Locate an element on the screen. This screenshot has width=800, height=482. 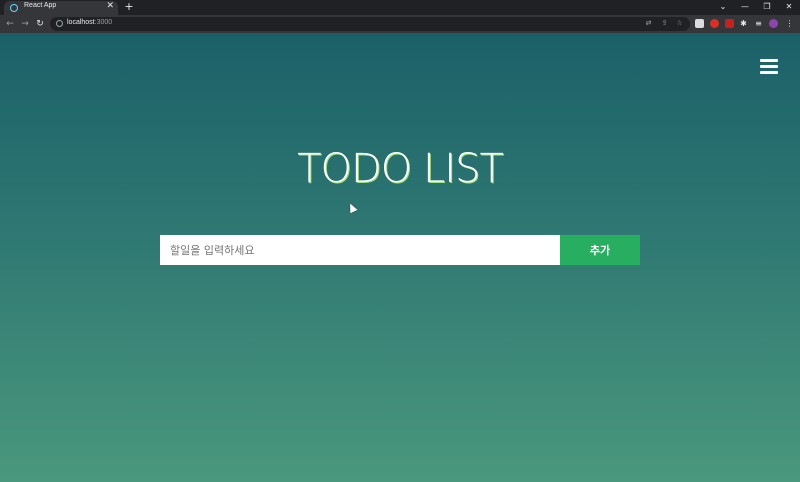
page-title: TODO LIST is located at coordinates (400, 169).